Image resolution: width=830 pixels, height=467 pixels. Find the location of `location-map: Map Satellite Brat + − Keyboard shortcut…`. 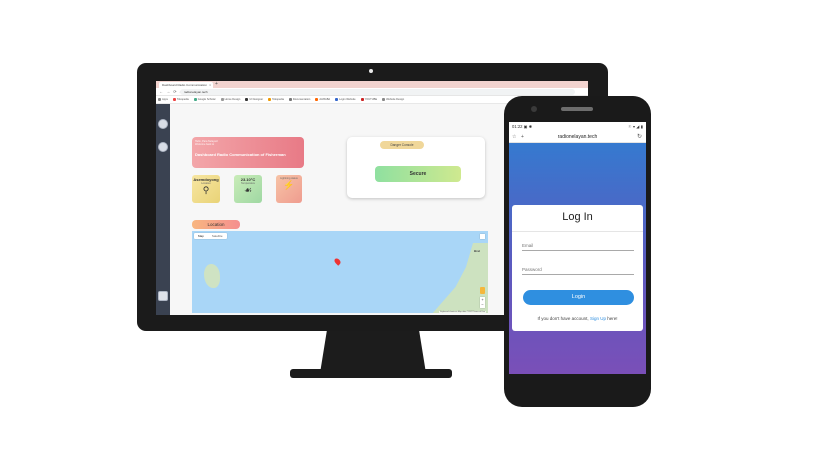

location-map: Map Satellite Brat + − Keyboard shortcut… is located at coordinates (340, 272).